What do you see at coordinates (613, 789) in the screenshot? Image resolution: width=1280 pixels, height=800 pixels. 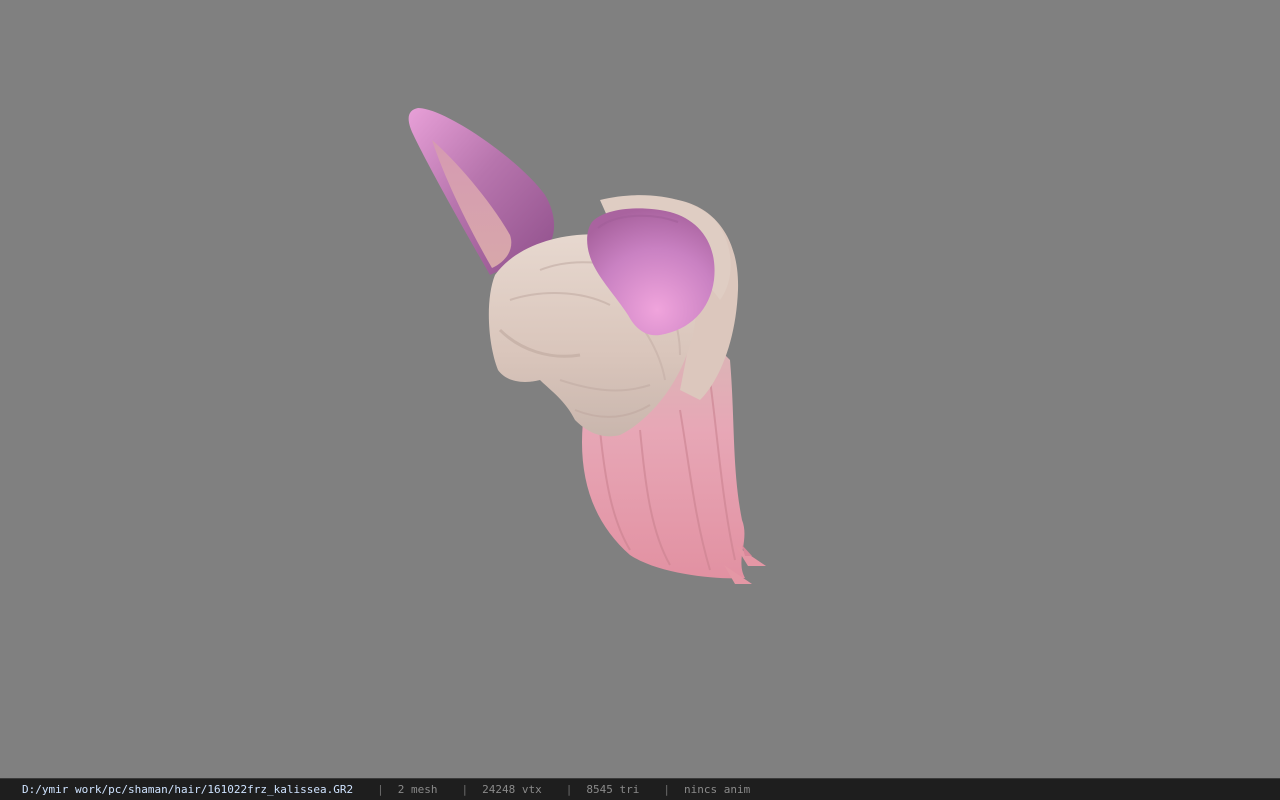 I see `triangle-count-label: 8545 tri` at bounding box center [613, 789].